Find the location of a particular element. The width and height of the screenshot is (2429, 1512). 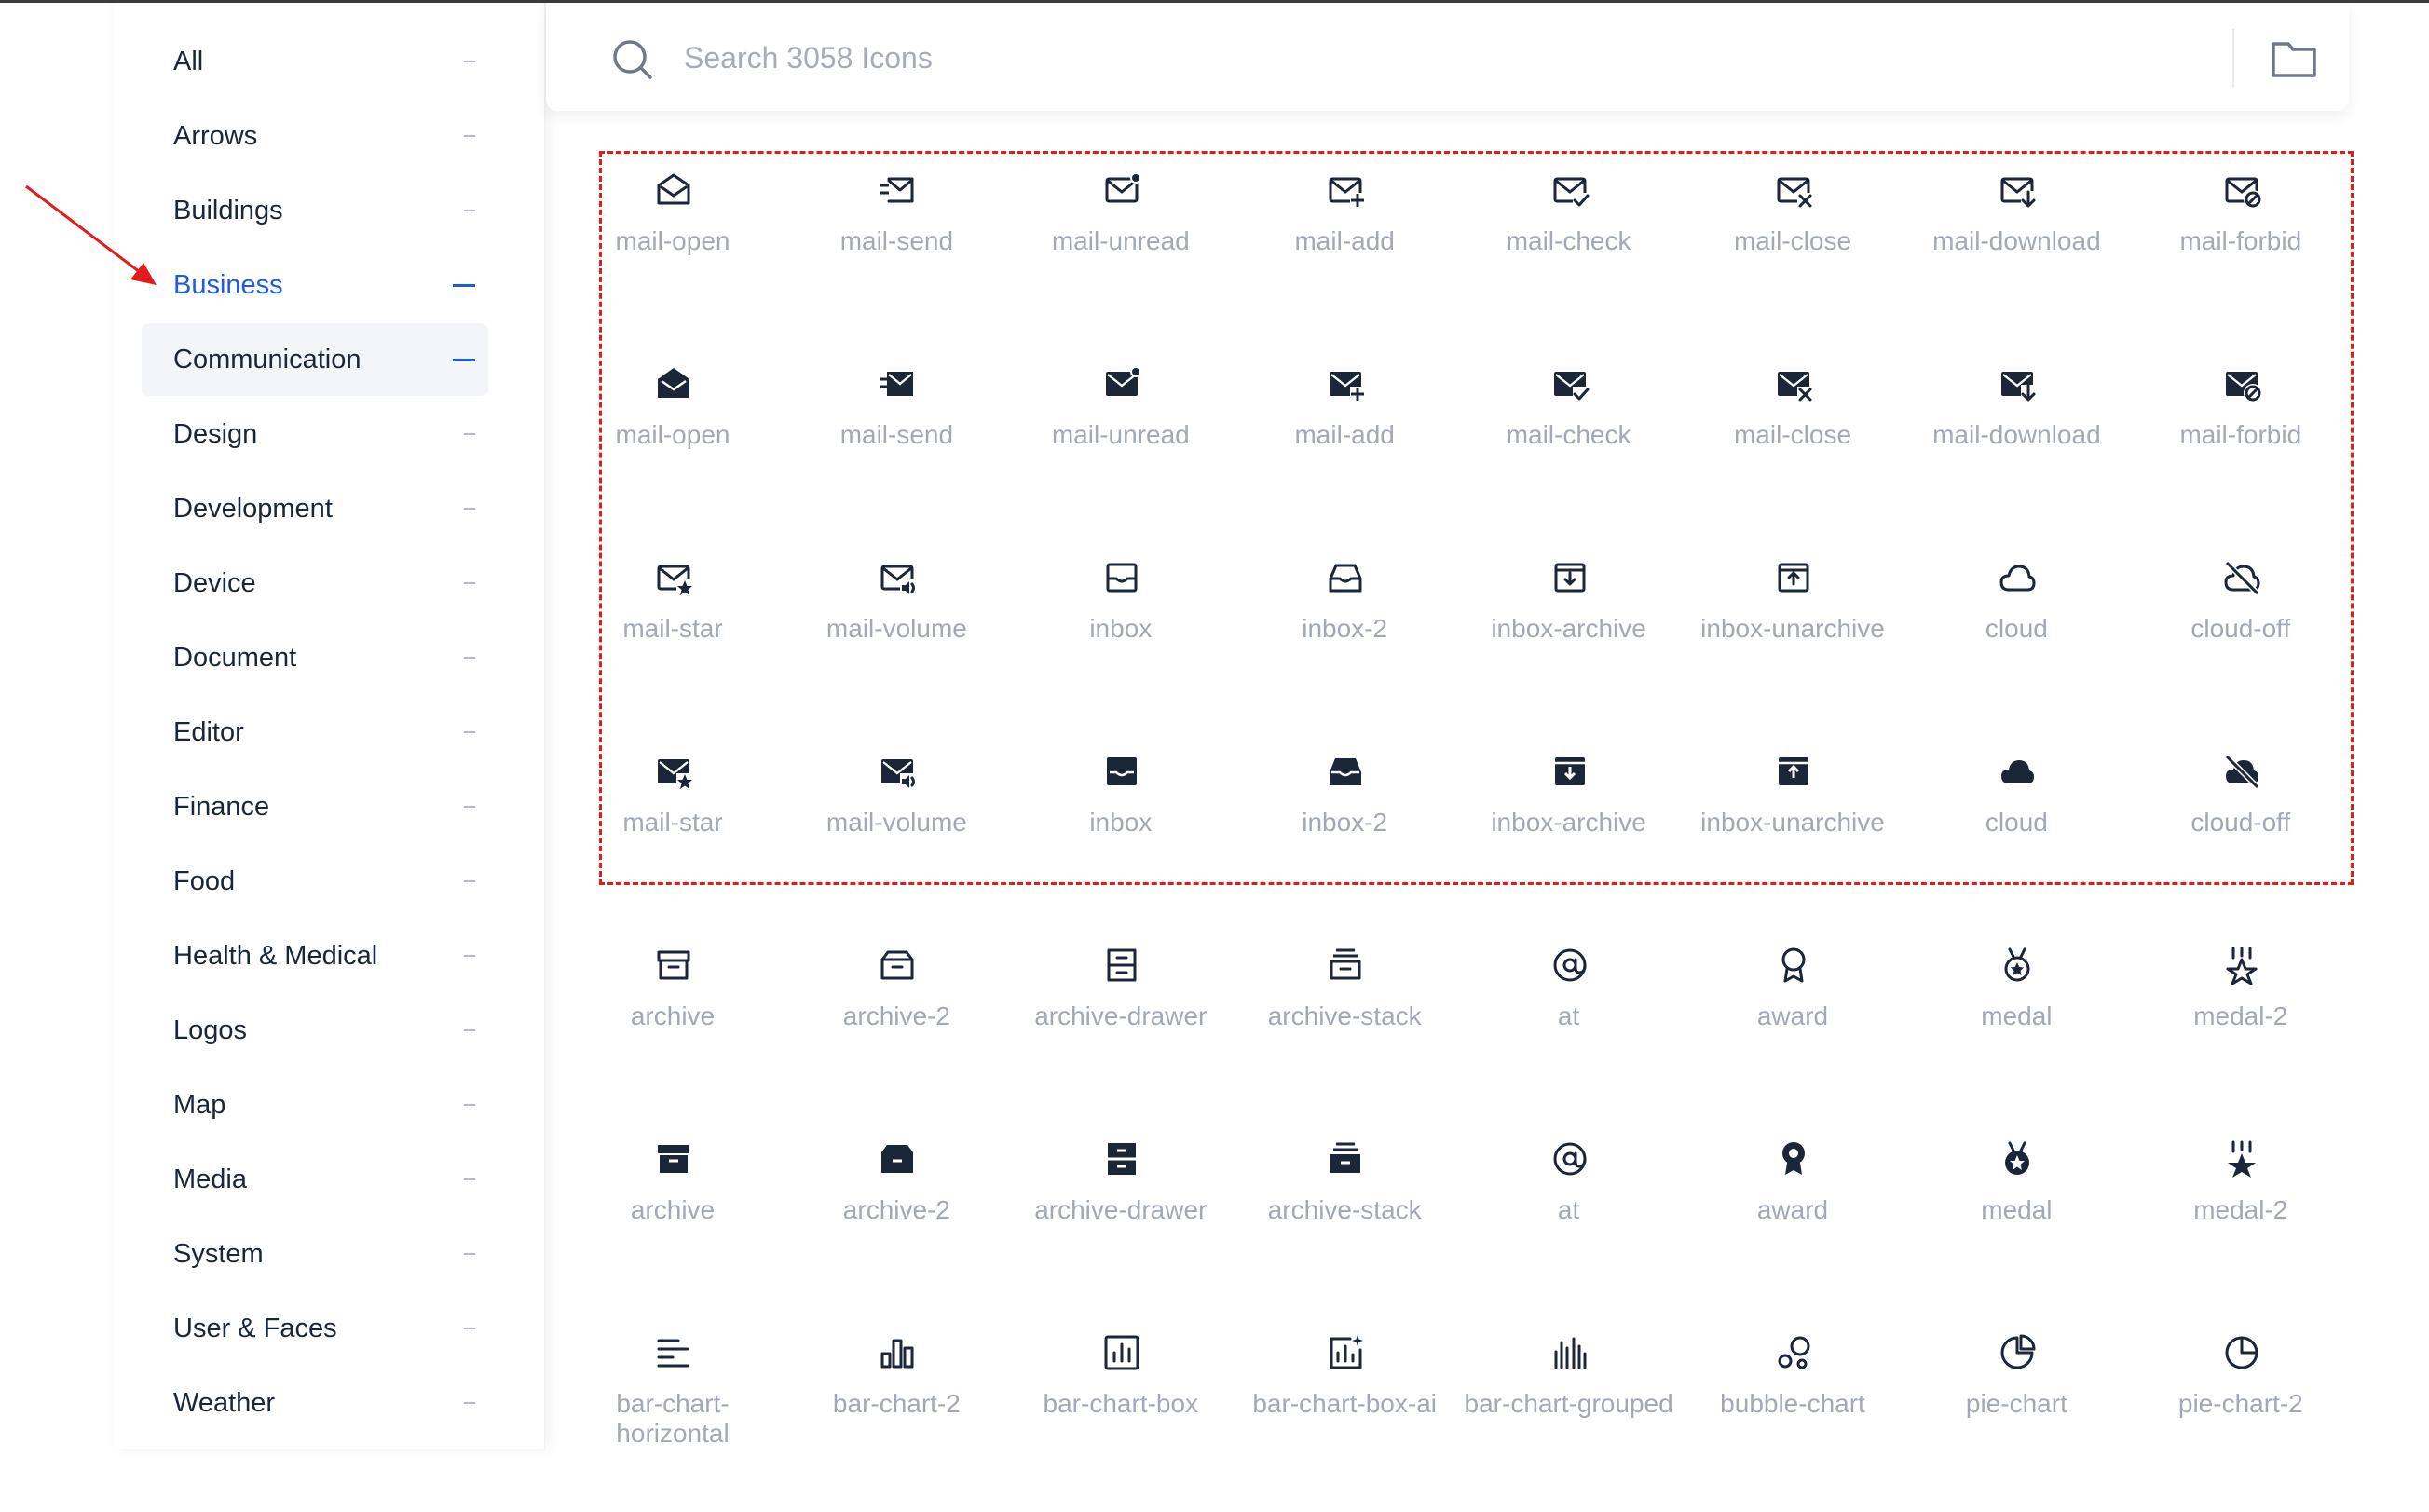

sidebar-item-editor: Editor is located at coordinates (315, 732).